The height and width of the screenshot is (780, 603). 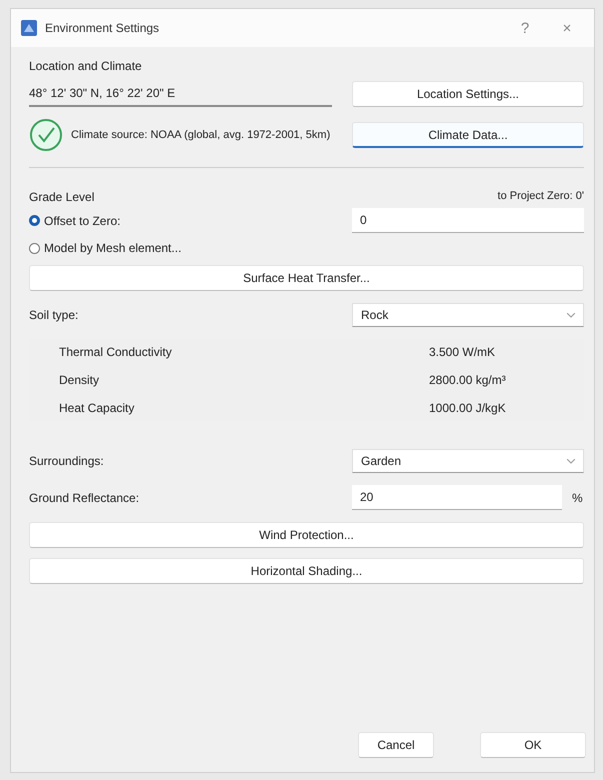 I want to click on unit-text: %, so click(x=578, y=497).